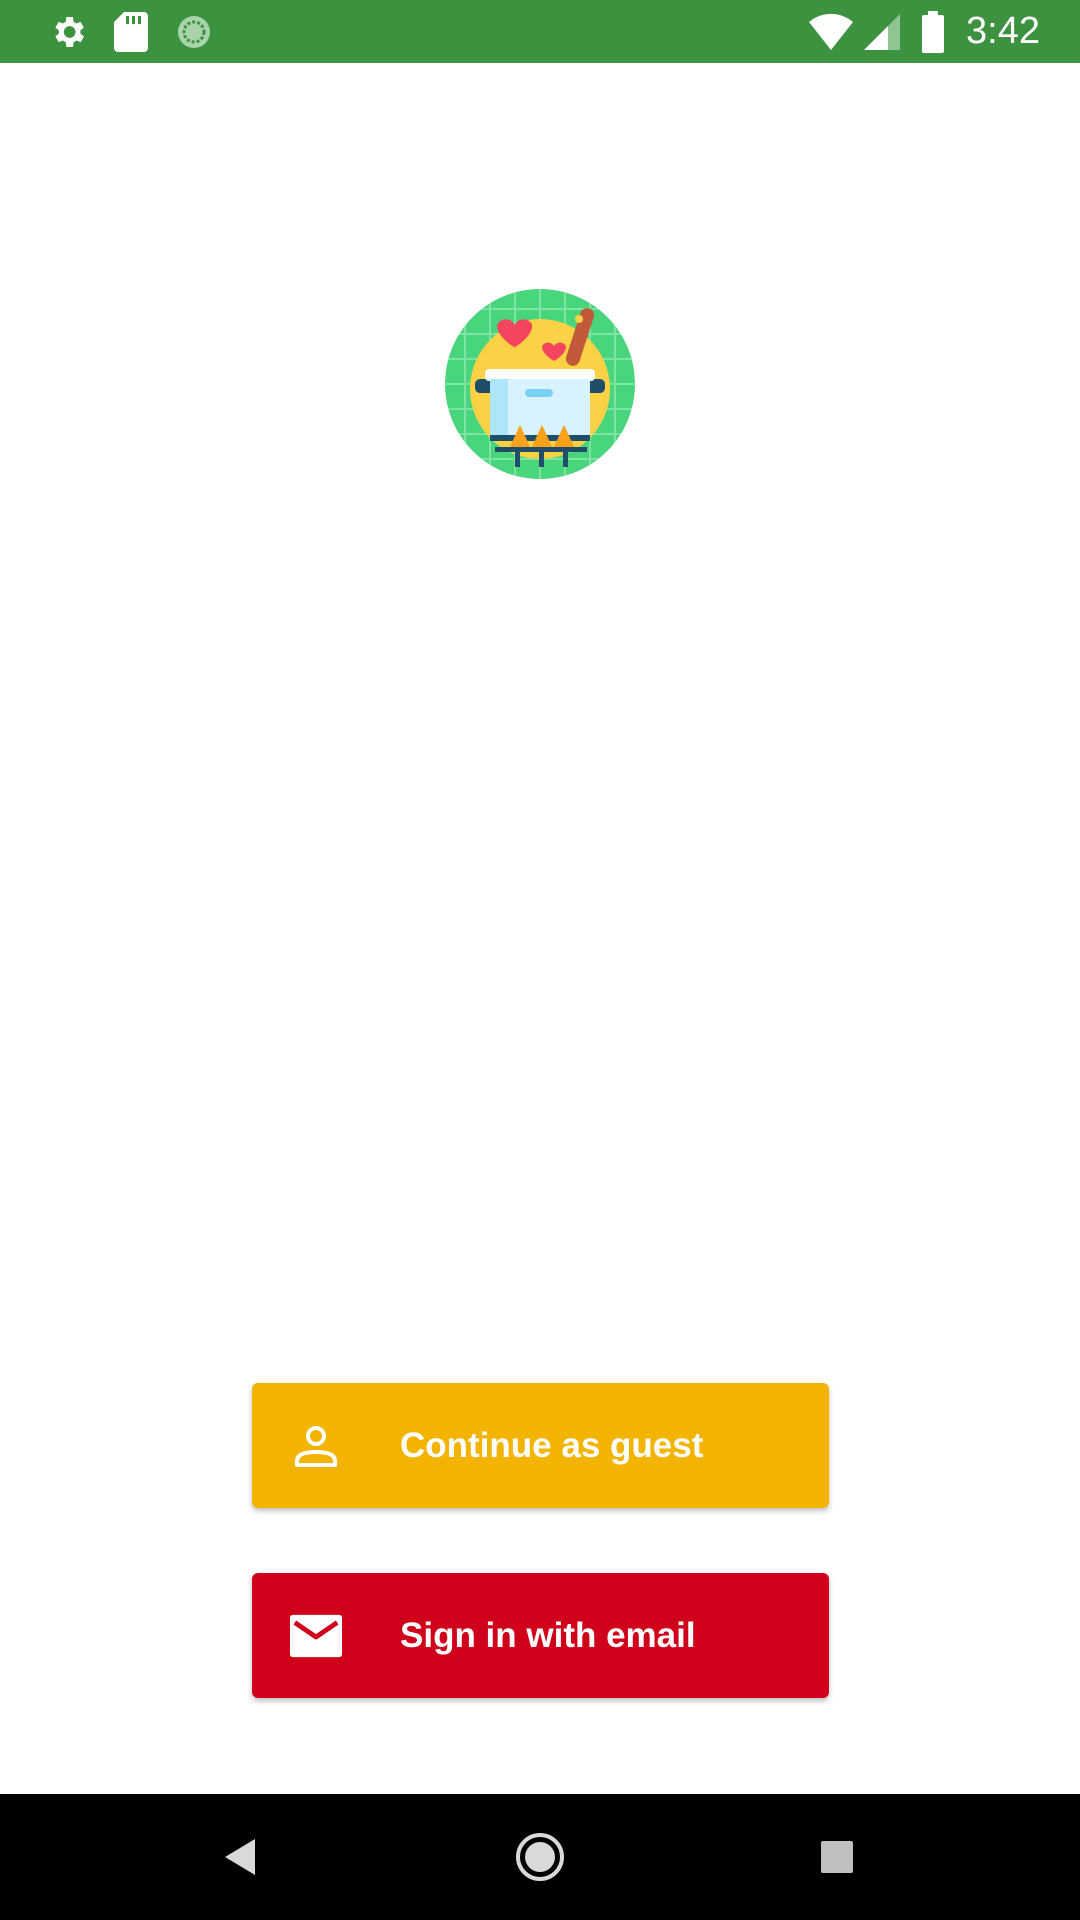 The width and height of the screenshot is (1080, 1920). What do you see at coordinates (1003, 31) in the screenshot?
I see `clock: 3:42` at bounding box center [1003, 31].